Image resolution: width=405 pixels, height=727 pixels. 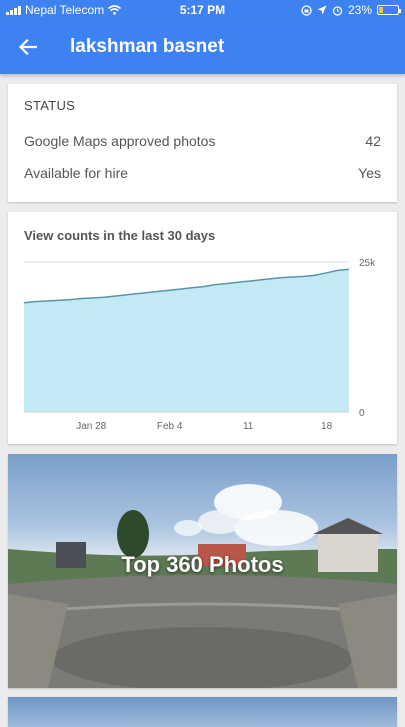 What do you see at coordinates (306, 10) in the screenshot?
I see `rotation-lock-icon` at bounding box center [306, 10].